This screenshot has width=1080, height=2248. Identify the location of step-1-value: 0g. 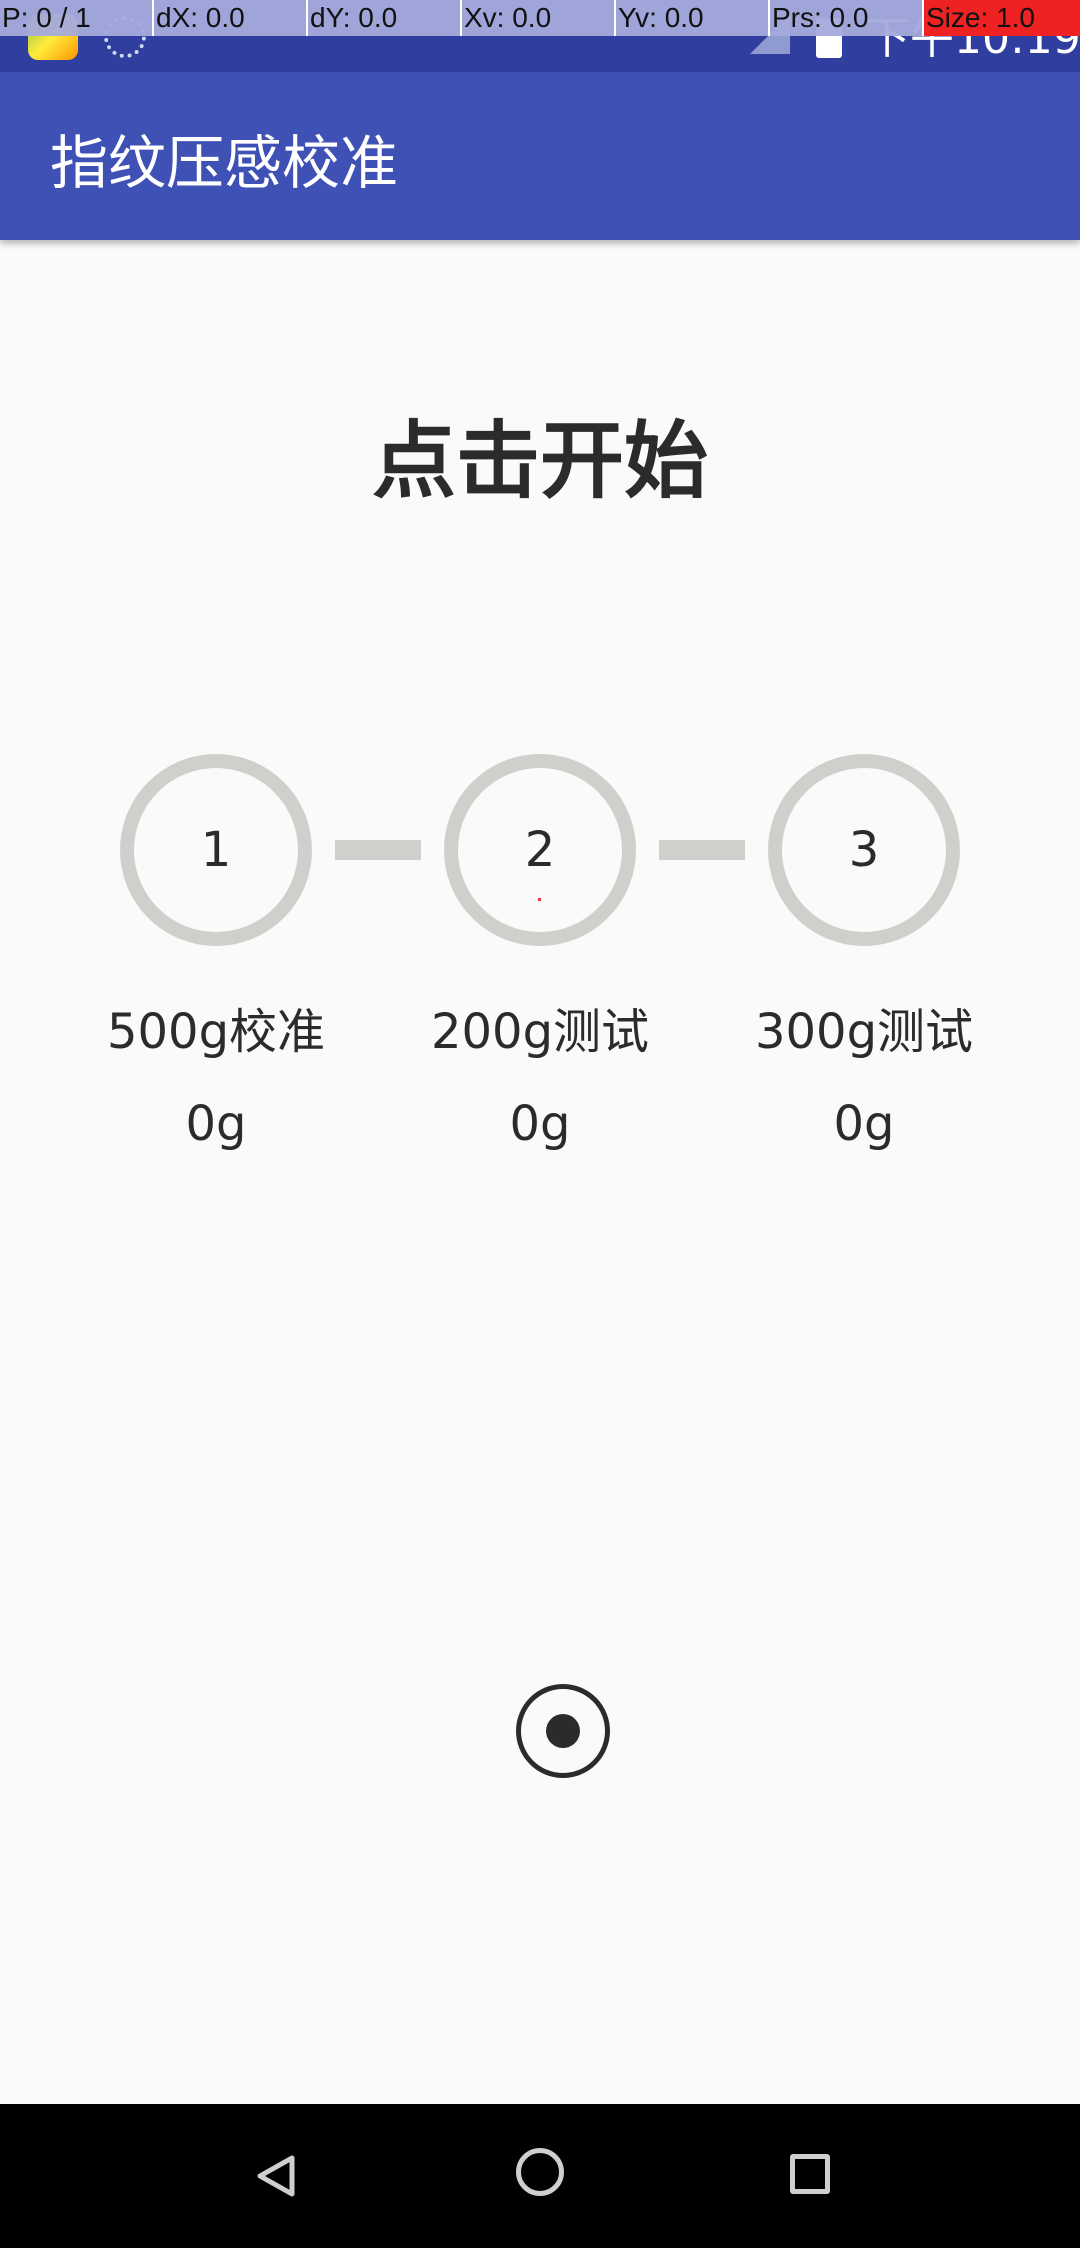
(216, 1124).